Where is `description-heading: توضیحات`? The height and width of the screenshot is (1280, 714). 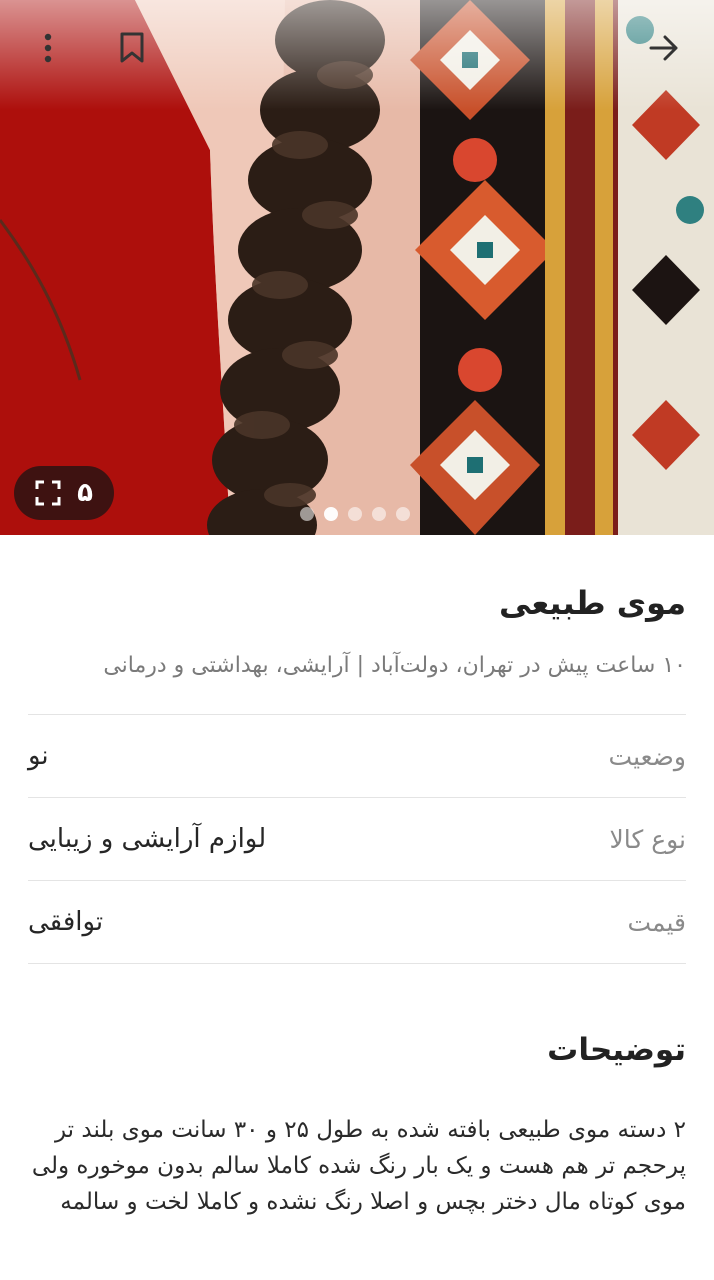
description-heading: توضیحات is located at coordinates (616, 1050).